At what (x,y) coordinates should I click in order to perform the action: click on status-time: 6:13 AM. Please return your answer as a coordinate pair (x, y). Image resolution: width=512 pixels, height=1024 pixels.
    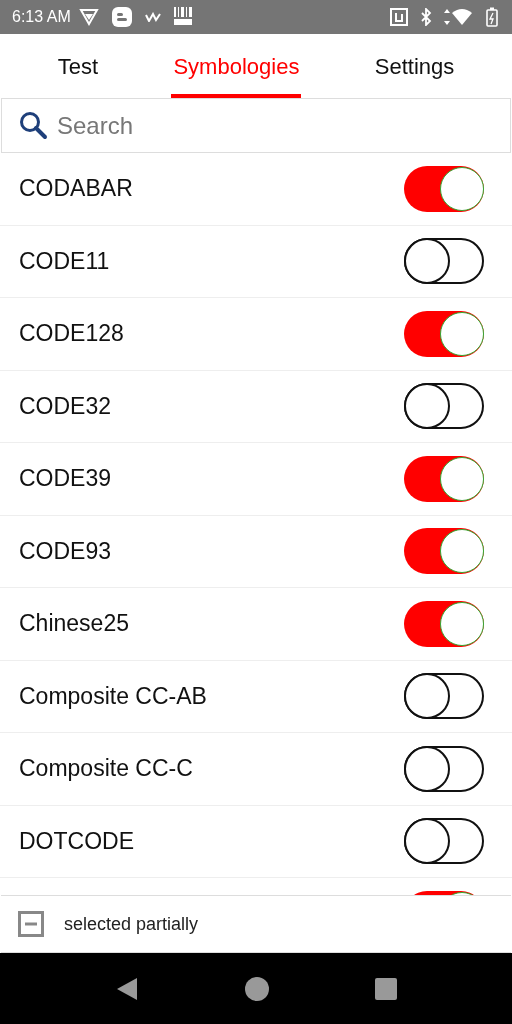
    Looking at the image, I should click on (41, 17).